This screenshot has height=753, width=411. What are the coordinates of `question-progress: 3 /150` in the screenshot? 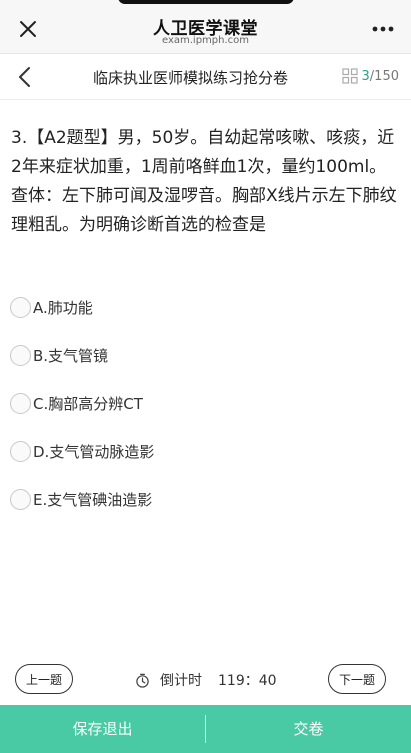 It's located at (370, 76).